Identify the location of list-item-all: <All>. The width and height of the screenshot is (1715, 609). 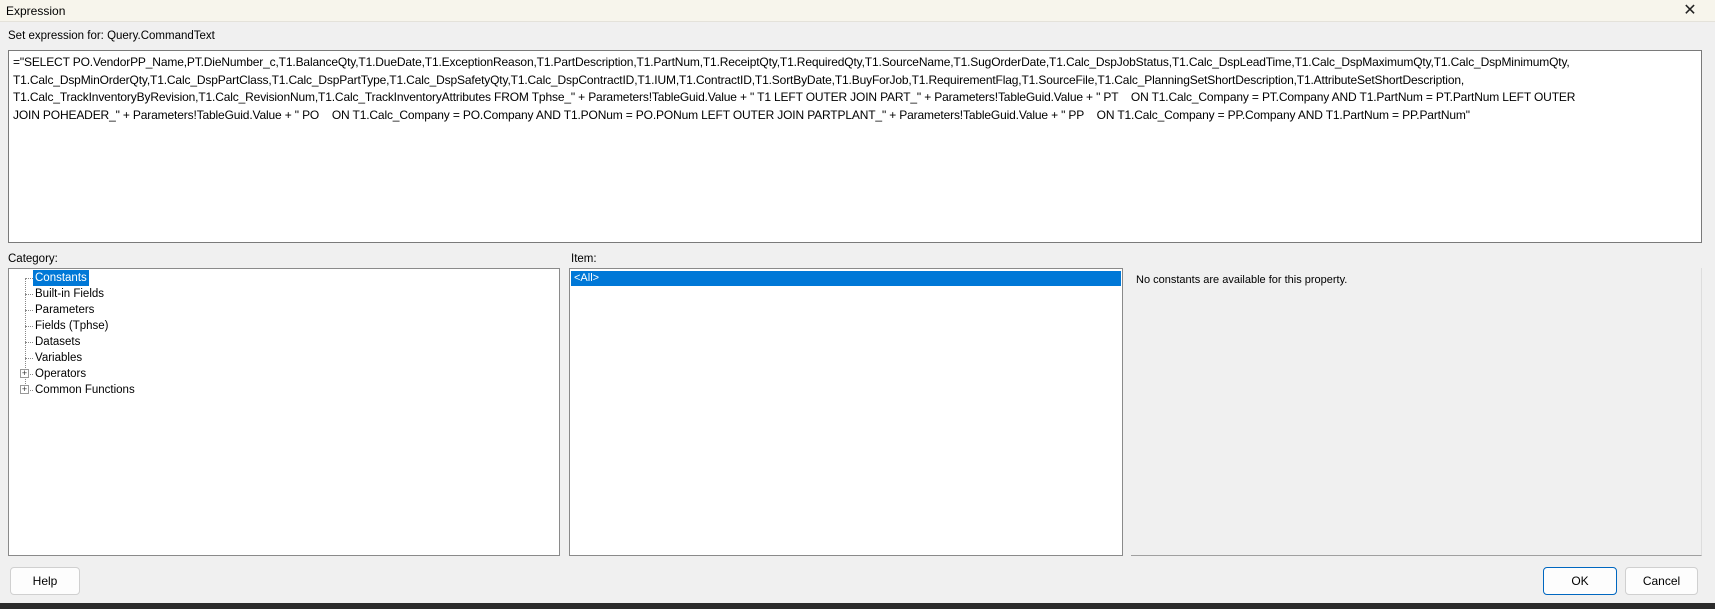
(846, 278).